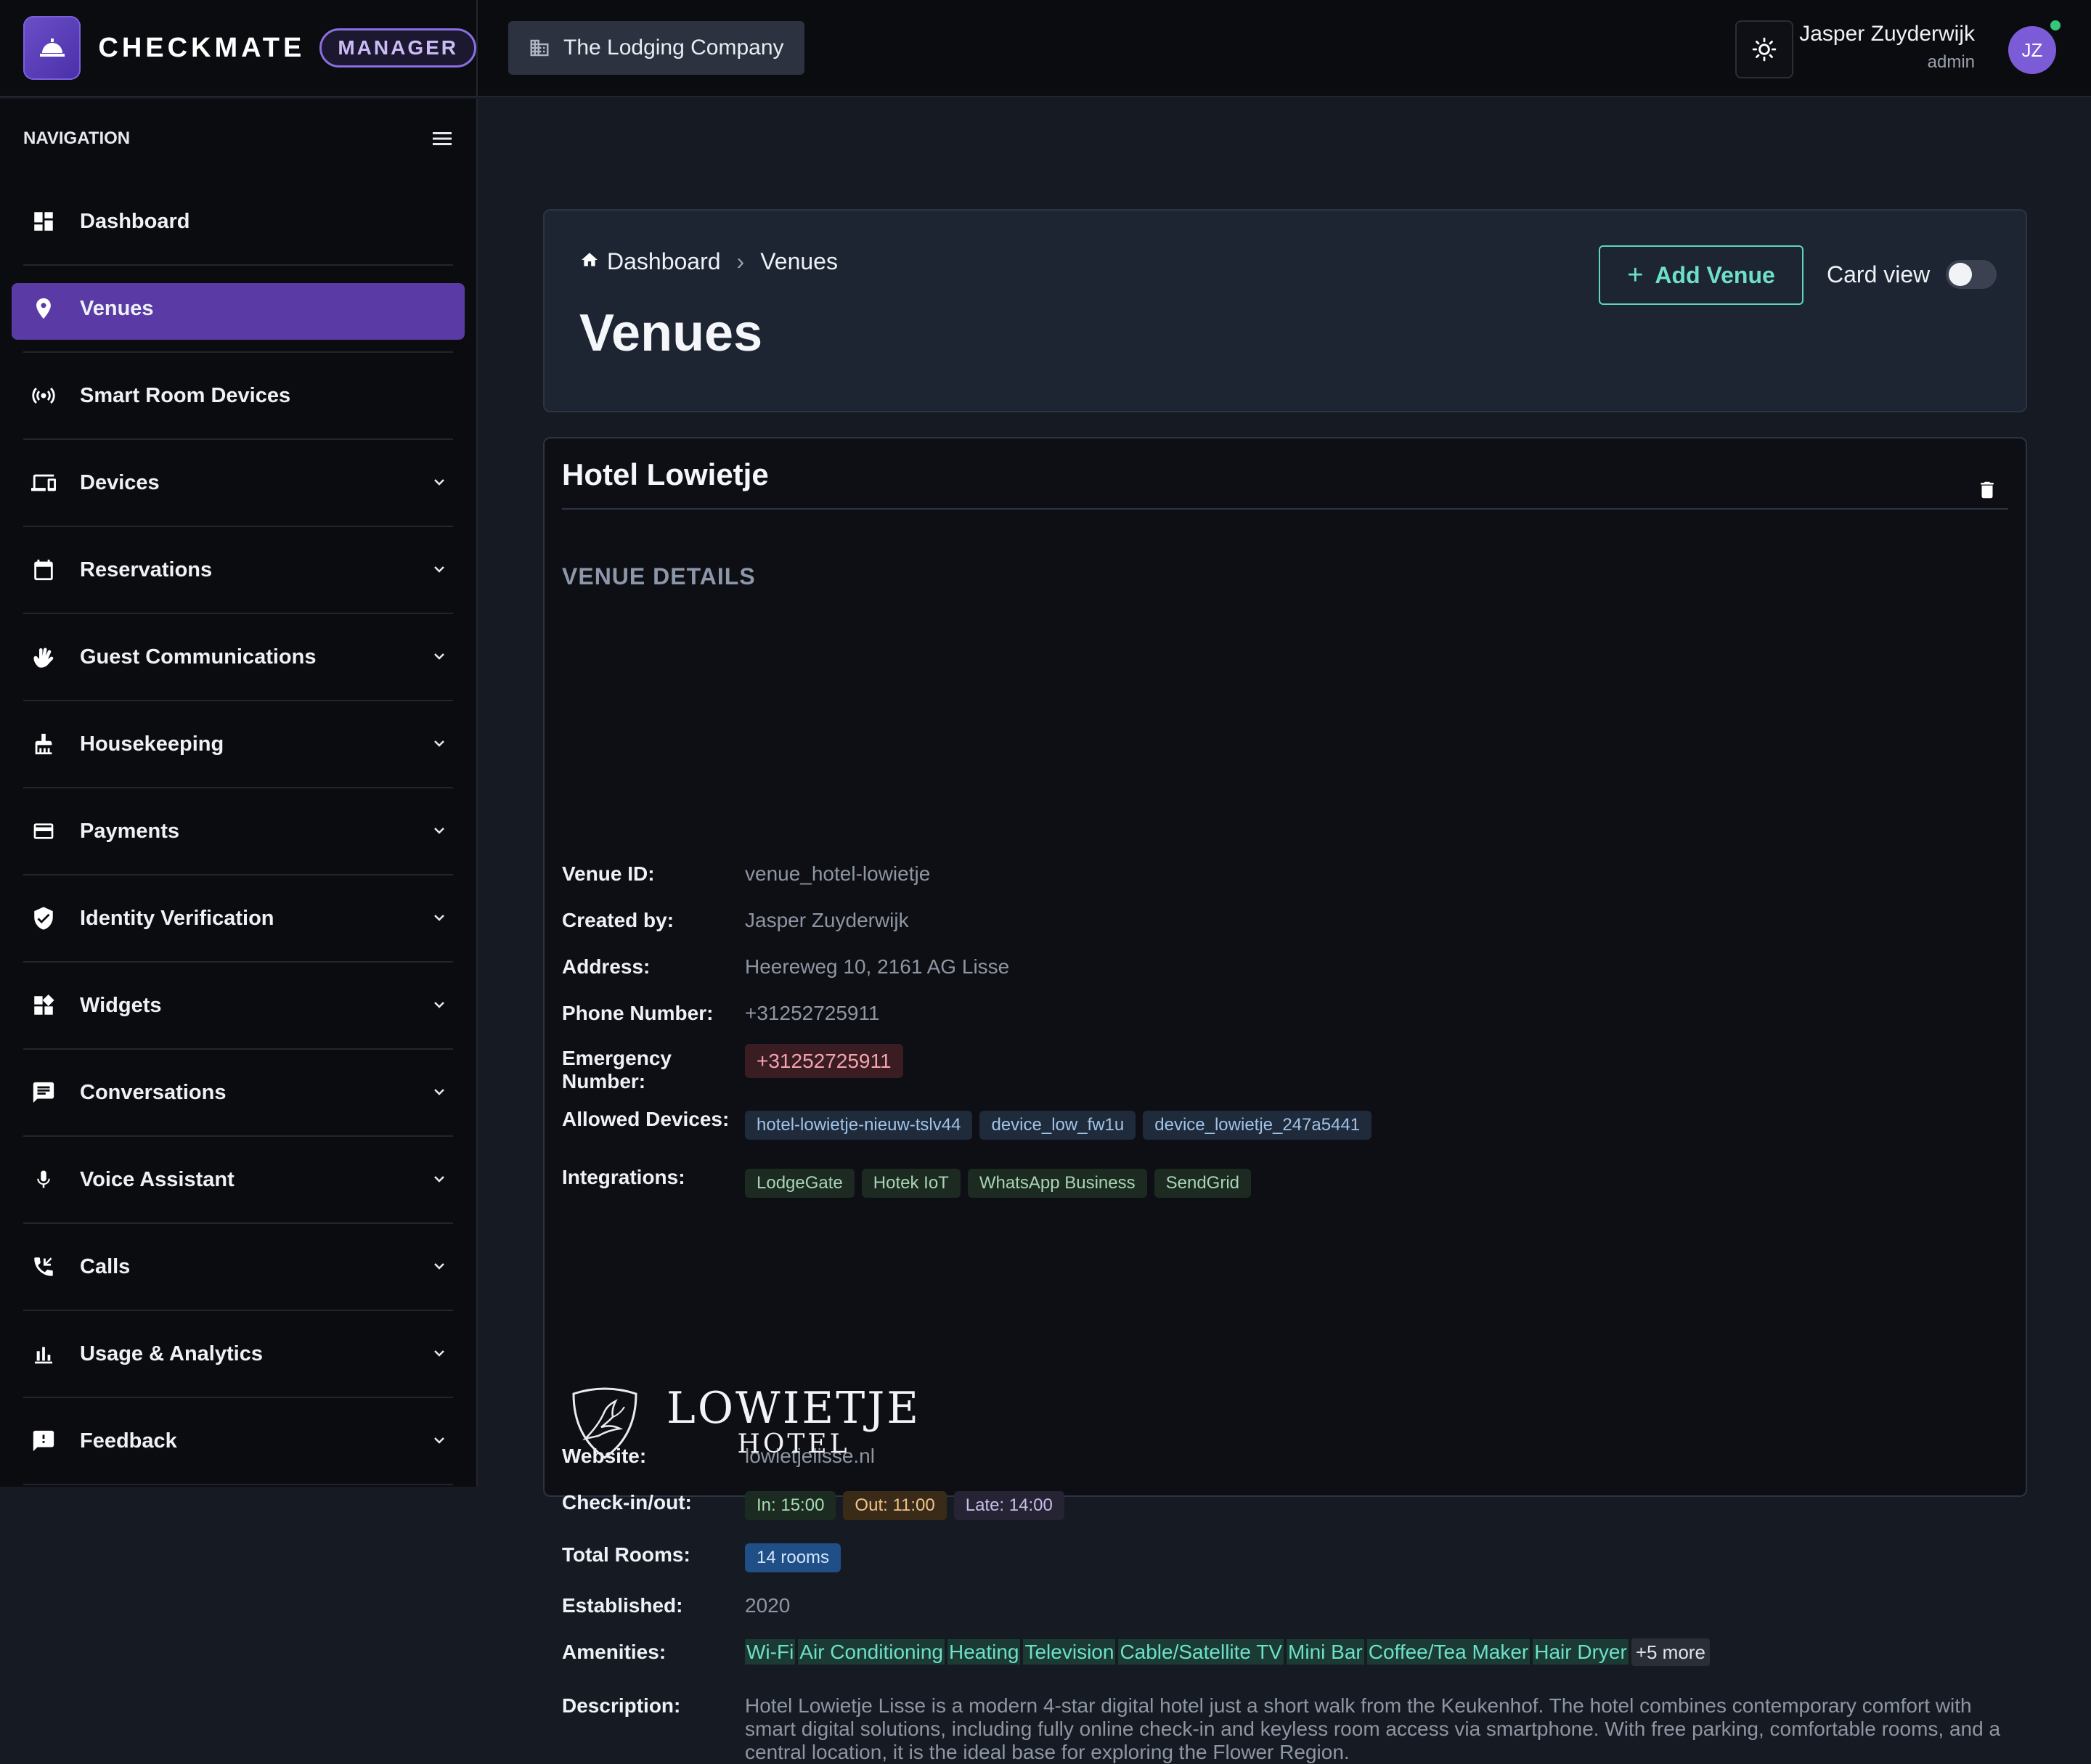  Describe the element at coordinates (1057, 1184) in the screenshot. I see `integration-chip: WhatsApp Business` at that location.